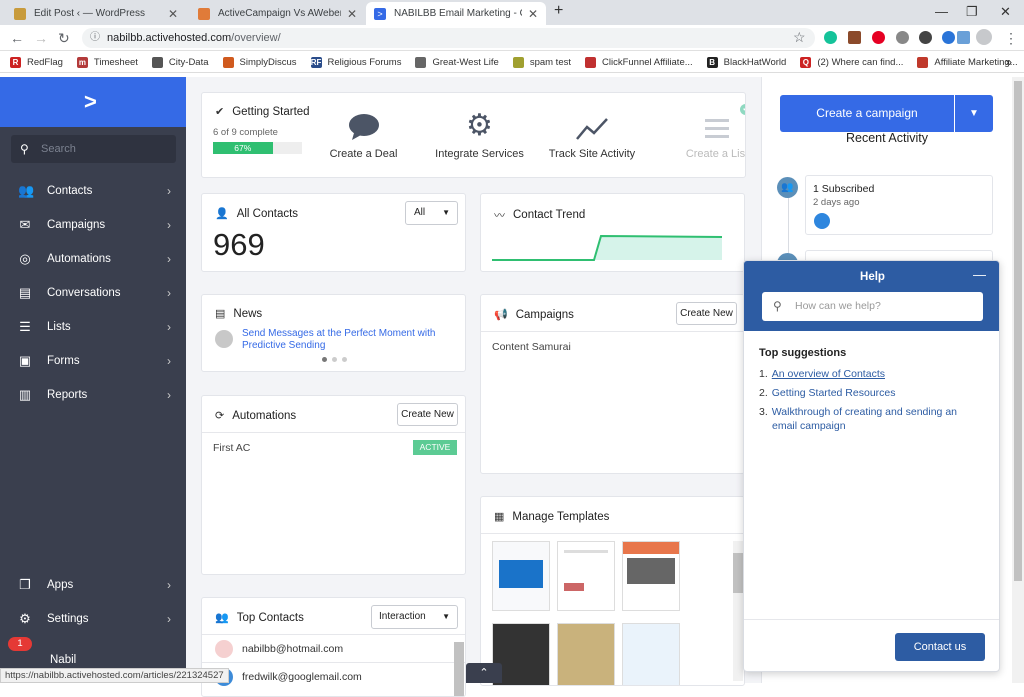 Image resolution: width=1024 pixels, height=697 pixels. I want to click on bookmark-favicon-icon: B, so click(712, 62).